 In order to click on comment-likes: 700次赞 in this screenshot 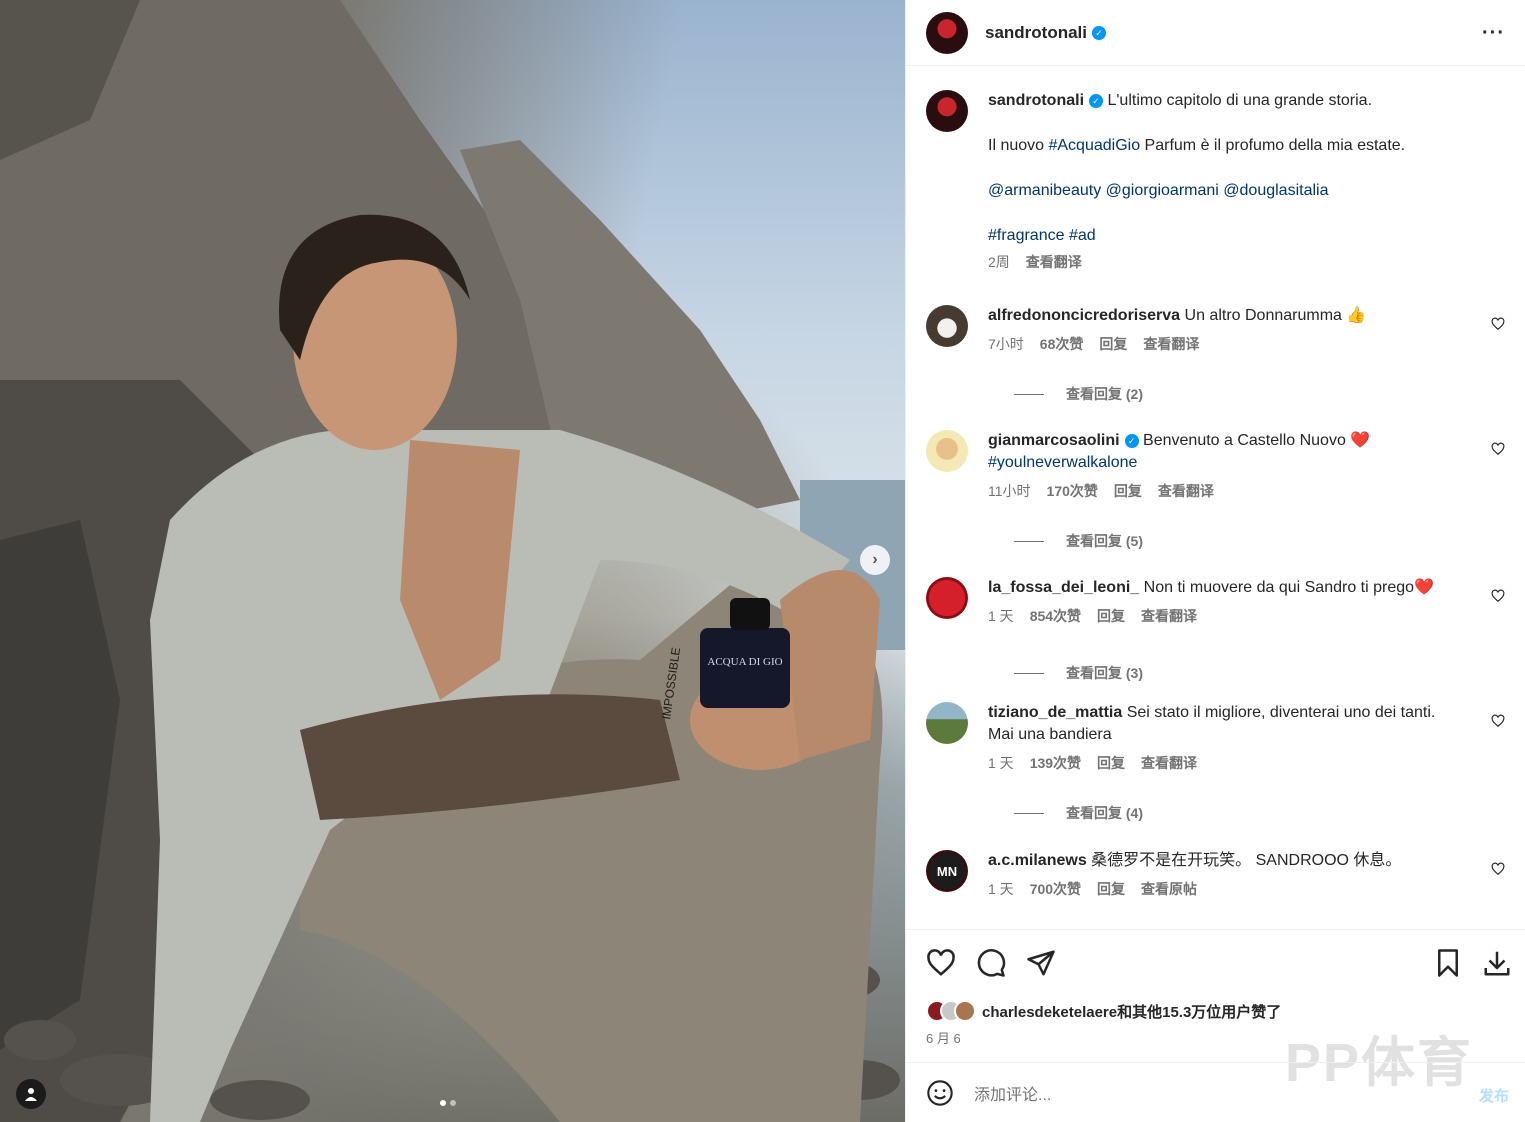, I will do `click(1055, 889)`.